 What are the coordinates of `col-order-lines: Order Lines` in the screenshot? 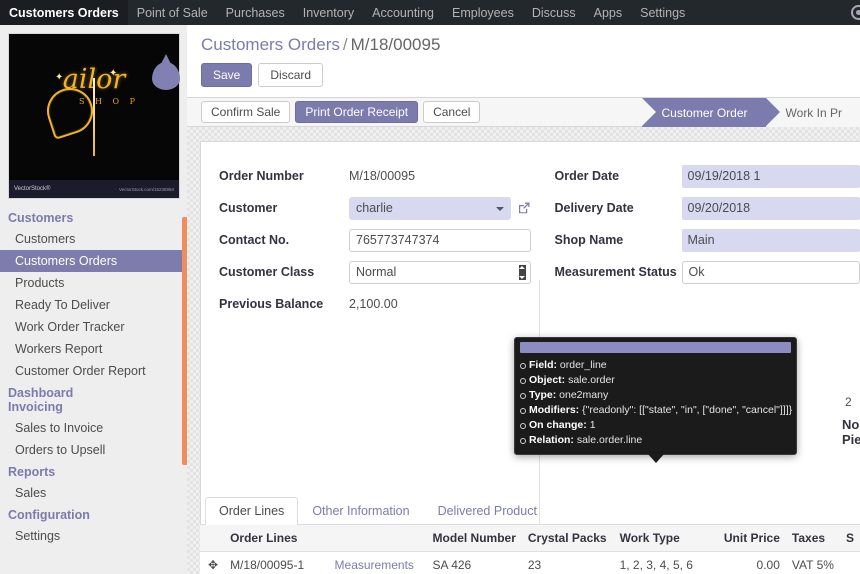 It's located at (276, 538).